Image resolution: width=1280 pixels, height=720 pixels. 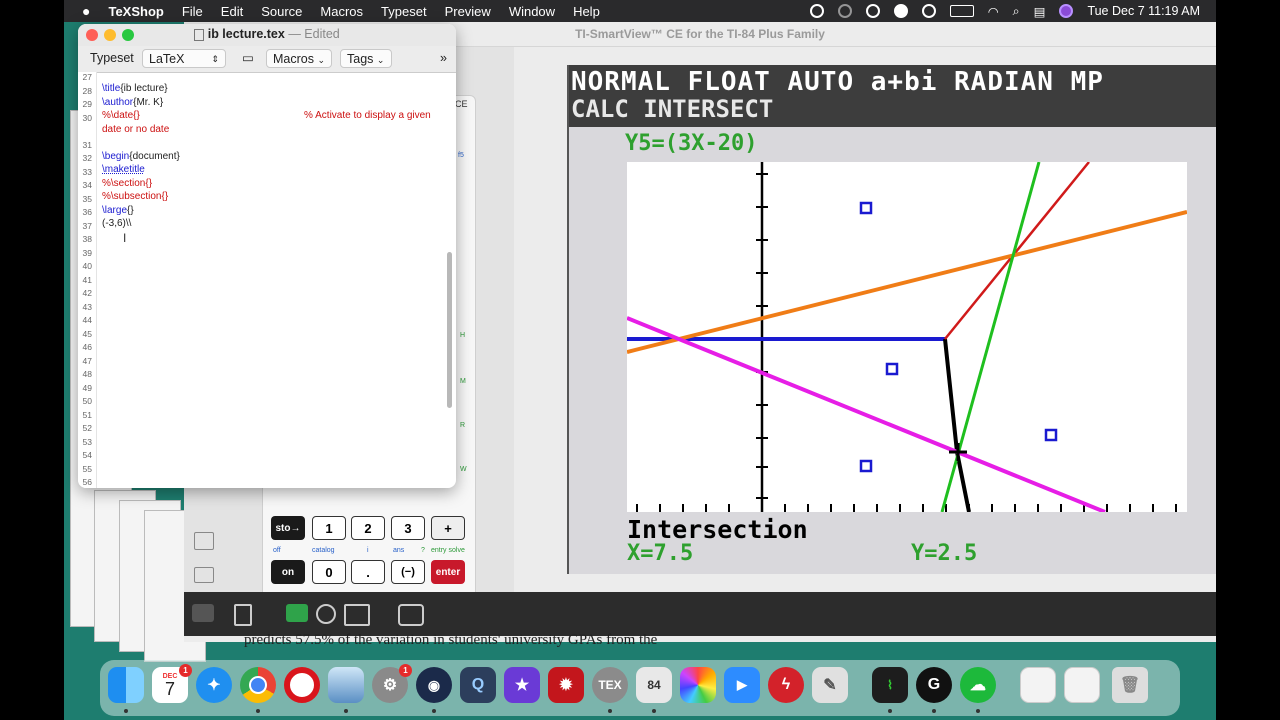 What do you see at coordinates (786, 685) in the screenshot?
I see `power-app-icon: ϟ` at bounding box center [786, 685].